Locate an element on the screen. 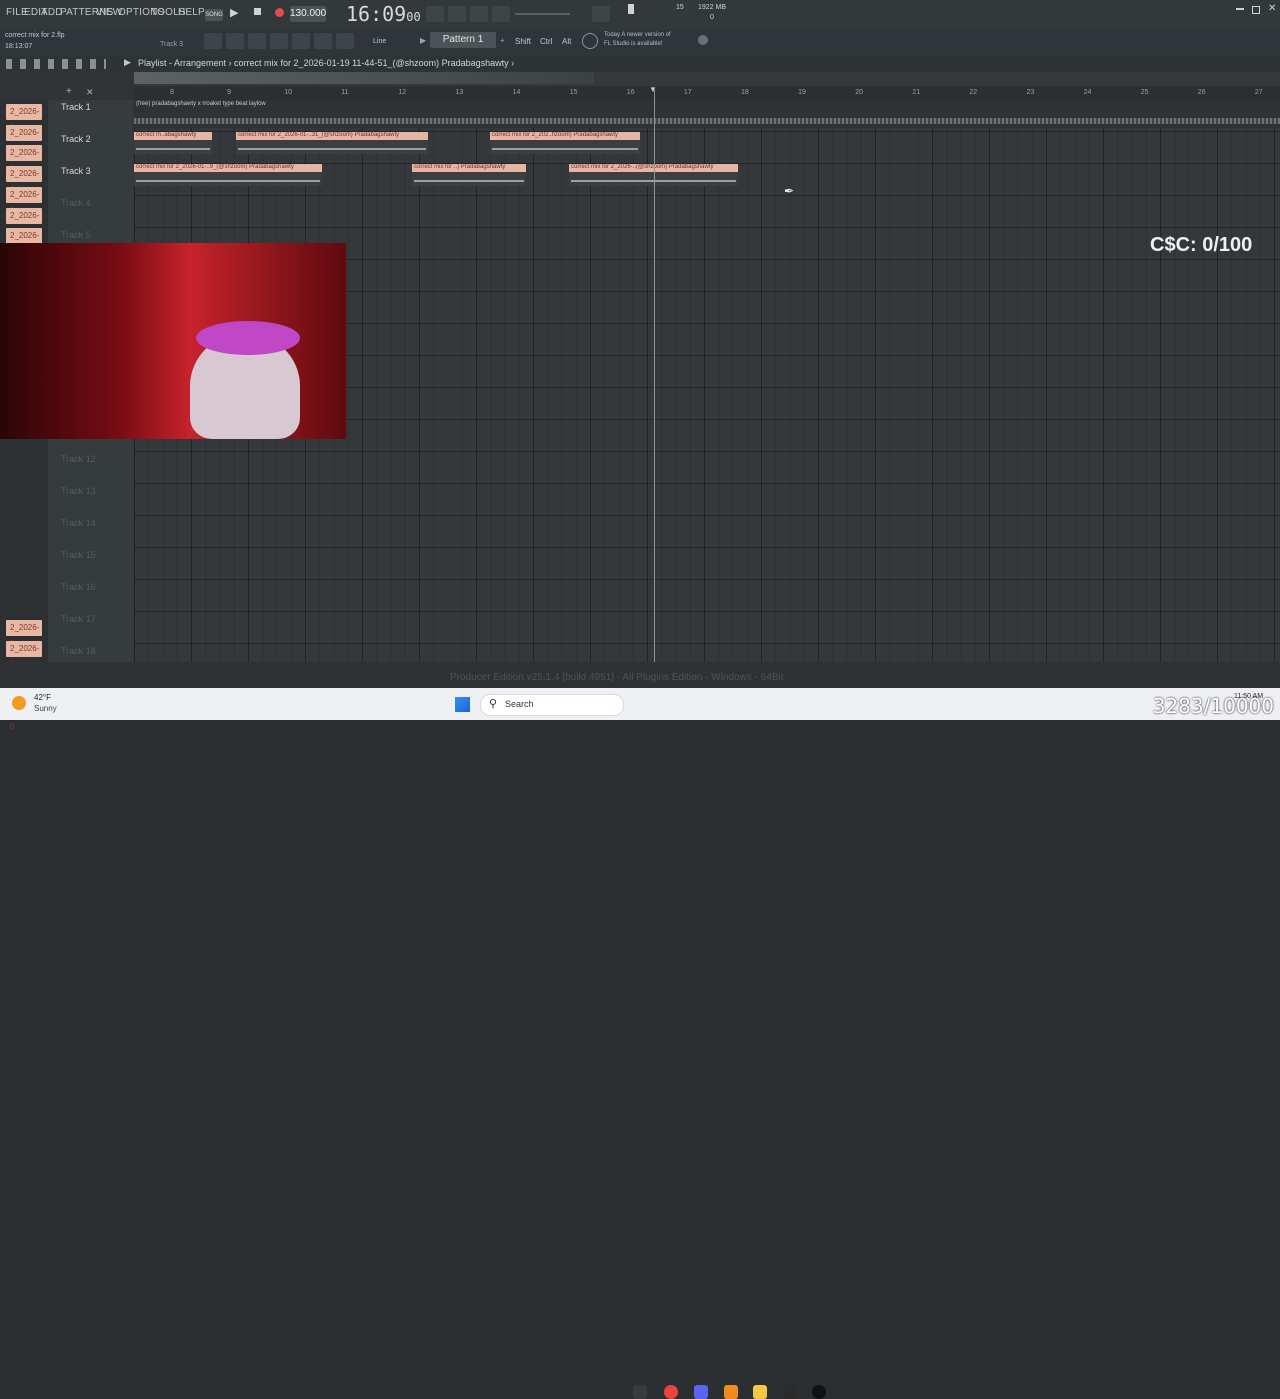 The image size is (1280, 1399). obs-icon is located at coordinates (790, 1392).